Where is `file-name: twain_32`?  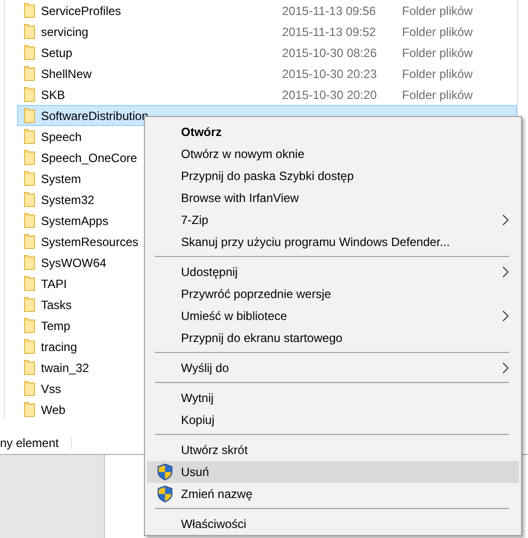
file-name: twain_32 is located at coordinates (65, 367).